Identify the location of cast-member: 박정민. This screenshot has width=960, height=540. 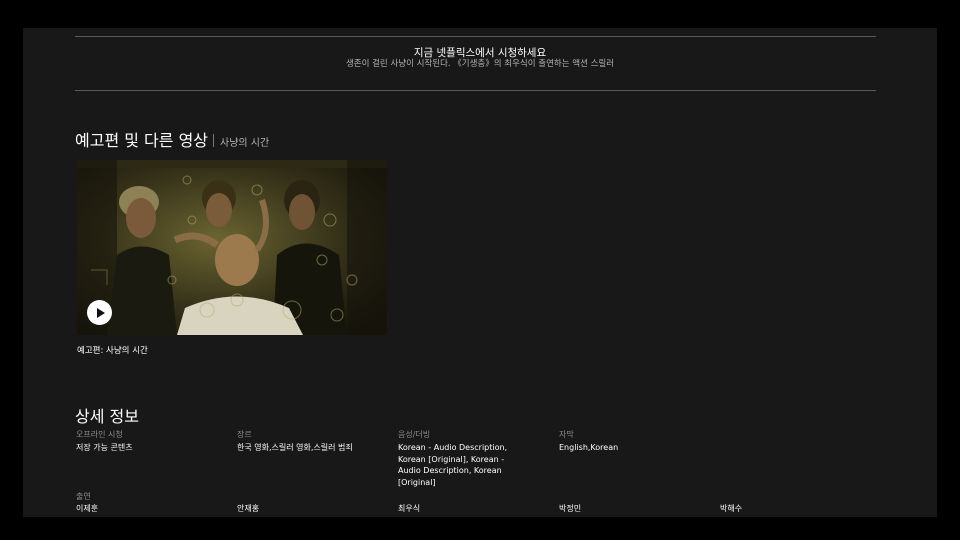
(634, 509).